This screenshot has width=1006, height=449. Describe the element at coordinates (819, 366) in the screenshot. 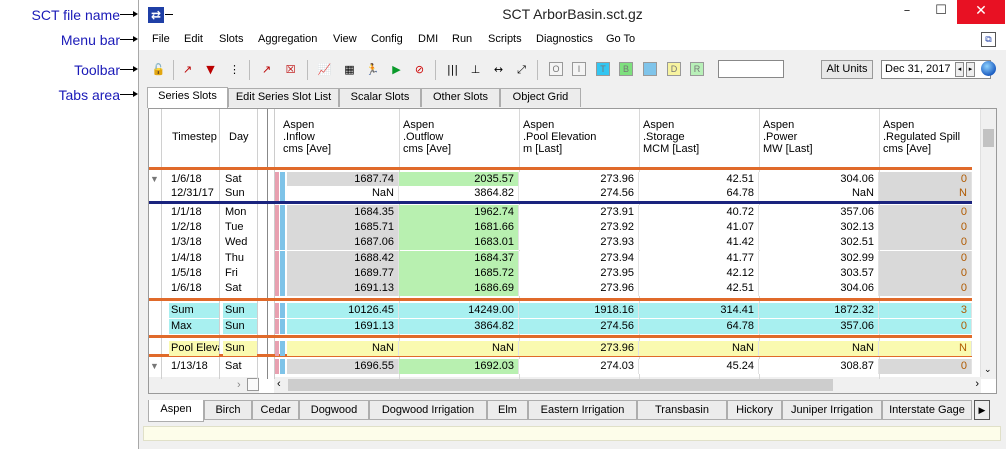

I see `value-cell: 308.87` at that location.